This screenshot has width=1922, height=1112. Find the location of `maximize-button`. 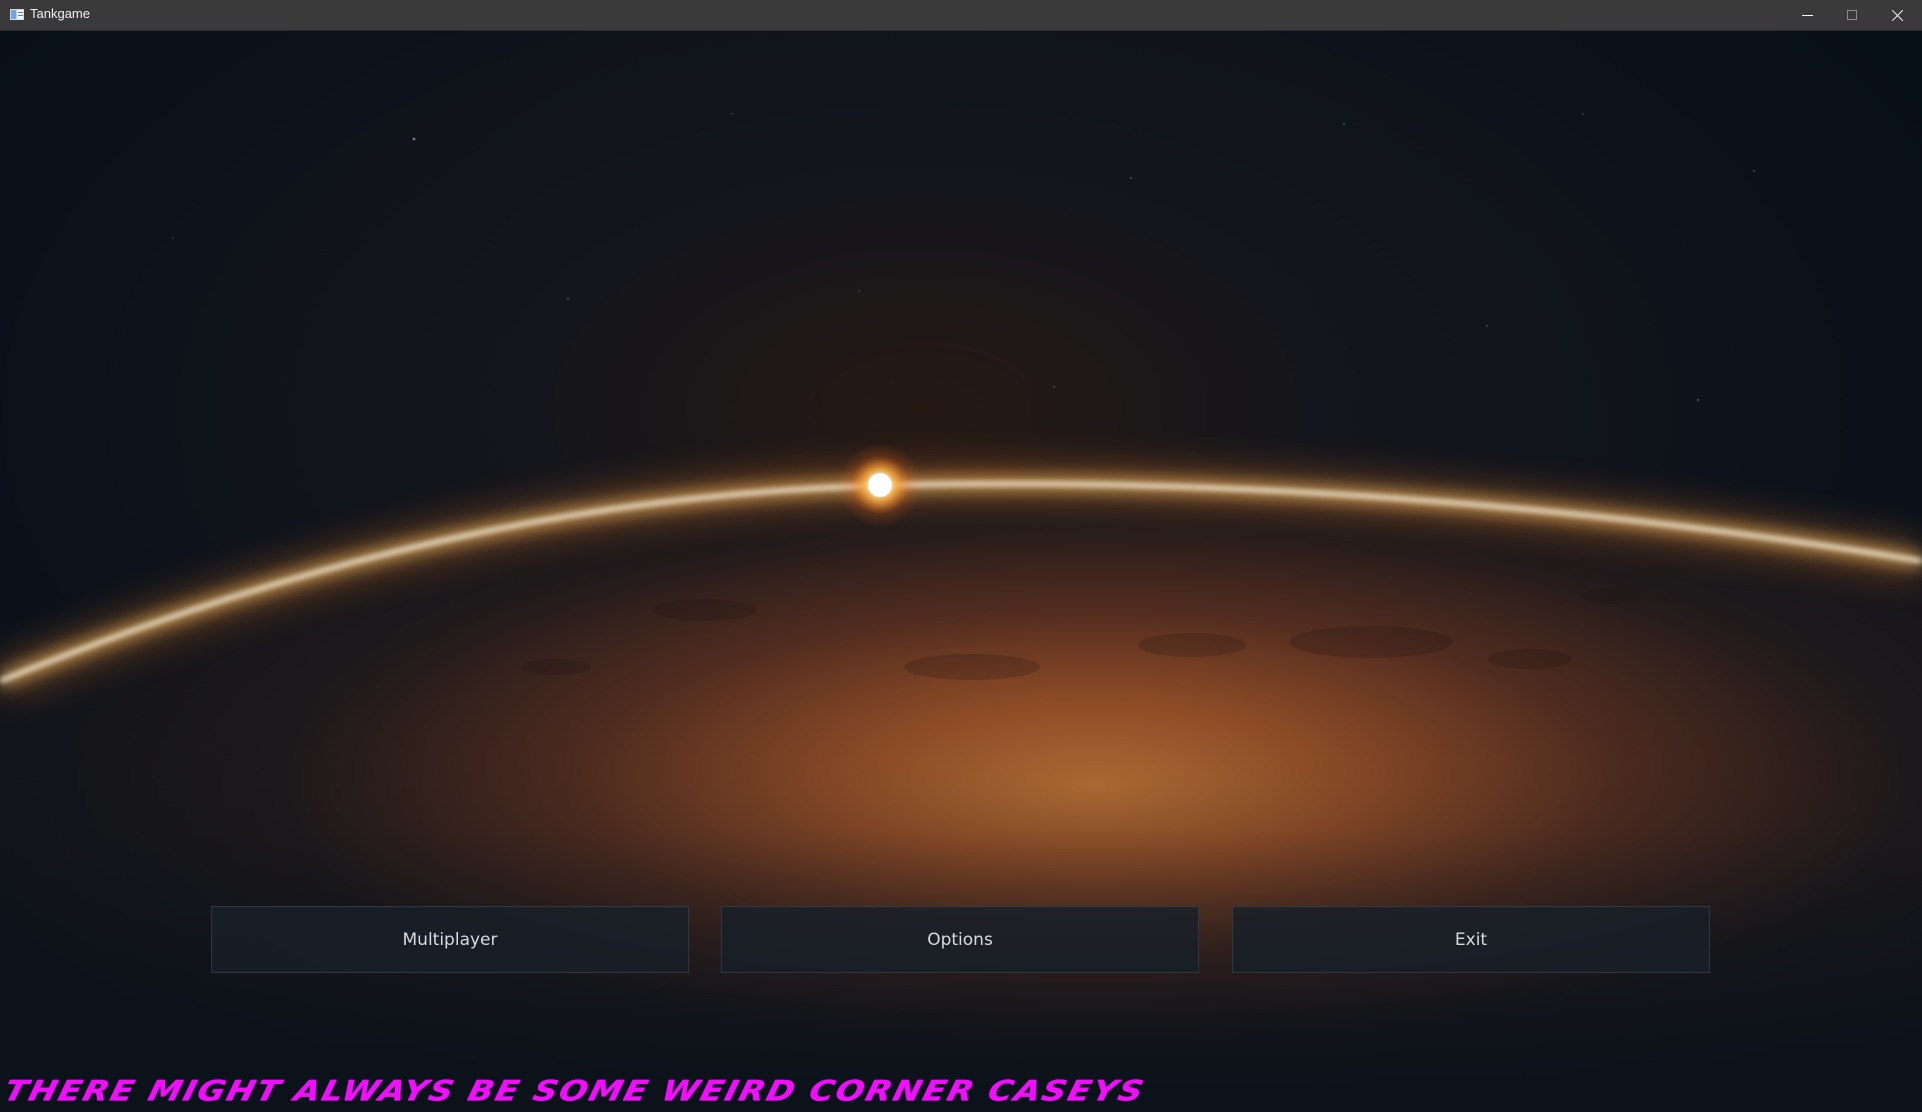

maximize-button is located at coordinates (1852, 15).